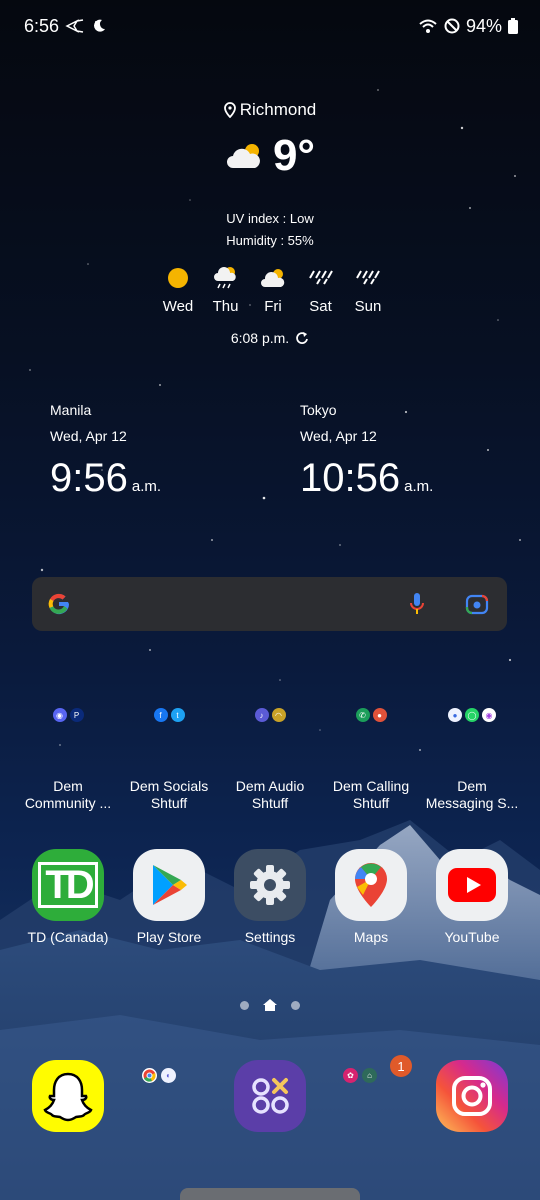  Describe the element at coordinates (338, 436) in the screenshot. I see `clock-date: Wed, Apr 12` at that location.